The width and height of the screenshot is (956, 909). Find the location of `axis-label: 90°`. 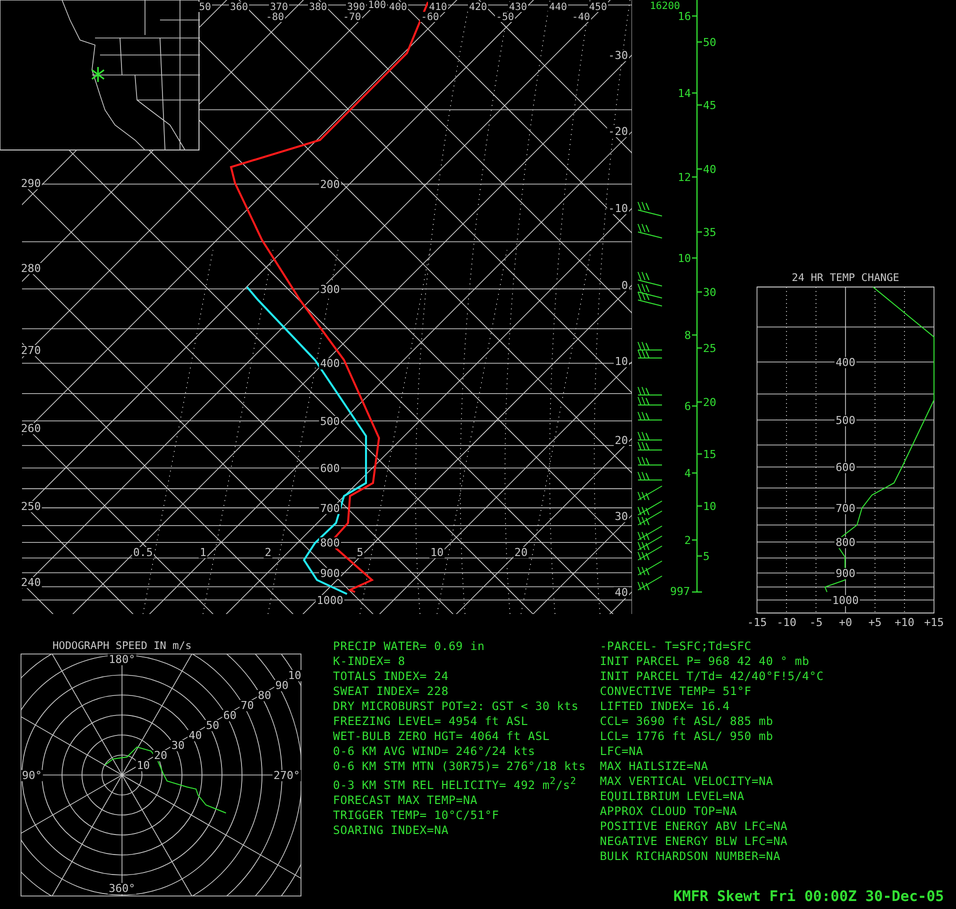

axis-label: 90° is located at coordinates (32, 775).